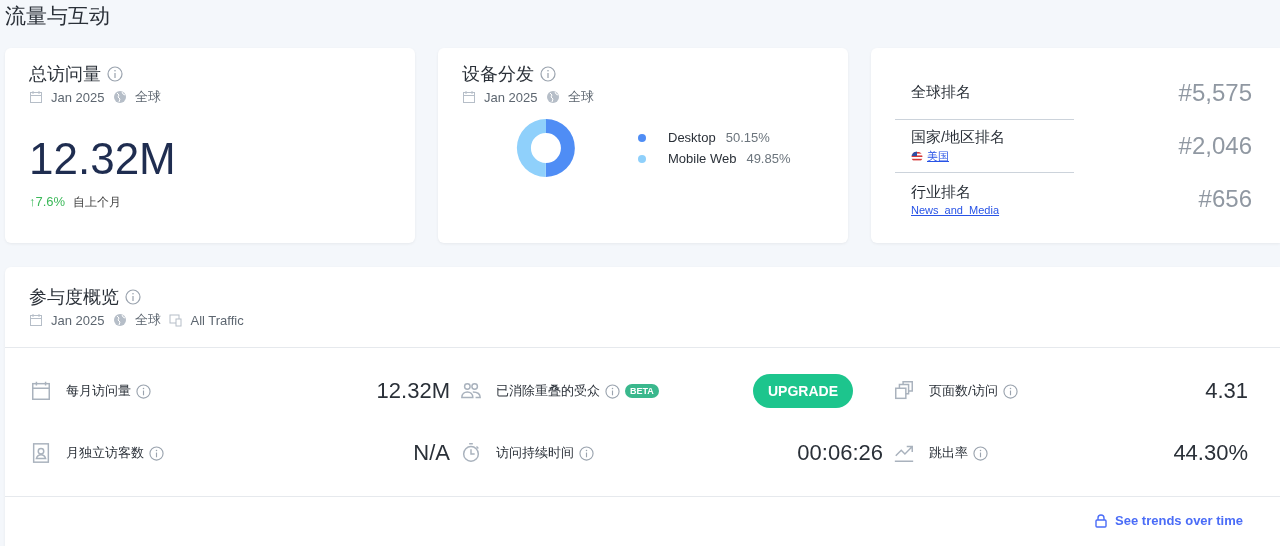 The image size is (1280, 546). Describe the element at coordinates (57, 16) in the screenshot. I see `page-title: 流量与互动` at that location.